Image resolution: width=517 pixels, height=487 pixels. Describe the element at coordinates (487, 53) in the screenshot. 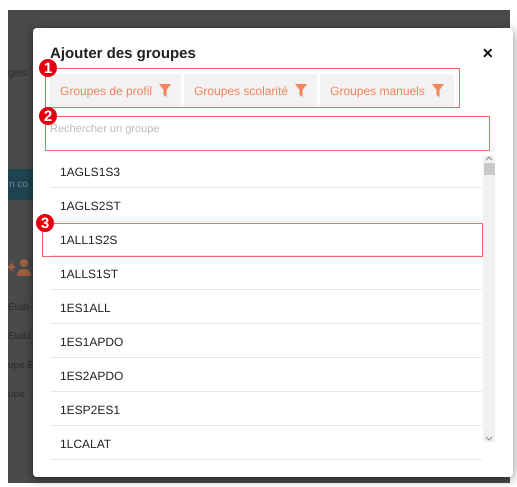

I see `close-button: ×` at that location.